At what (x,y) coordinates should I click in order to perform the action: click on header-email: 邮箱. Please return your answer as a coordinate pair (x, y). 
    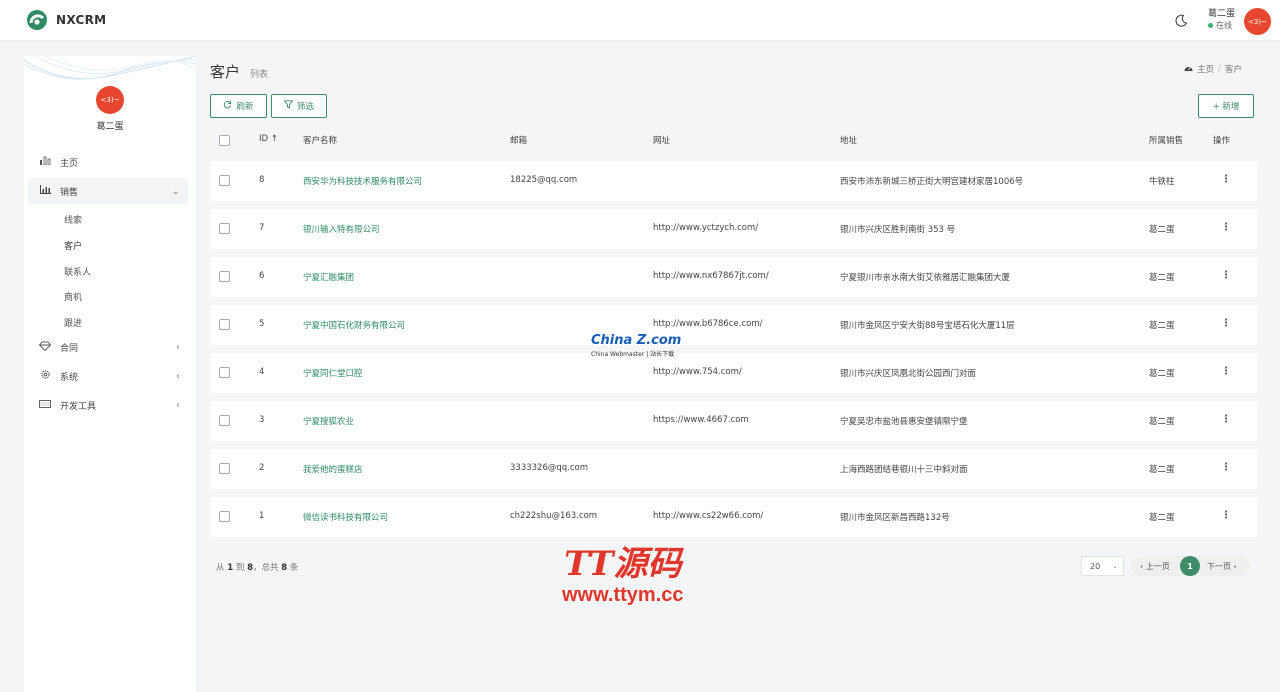
    Looking at the image, I should click on (518, 140).